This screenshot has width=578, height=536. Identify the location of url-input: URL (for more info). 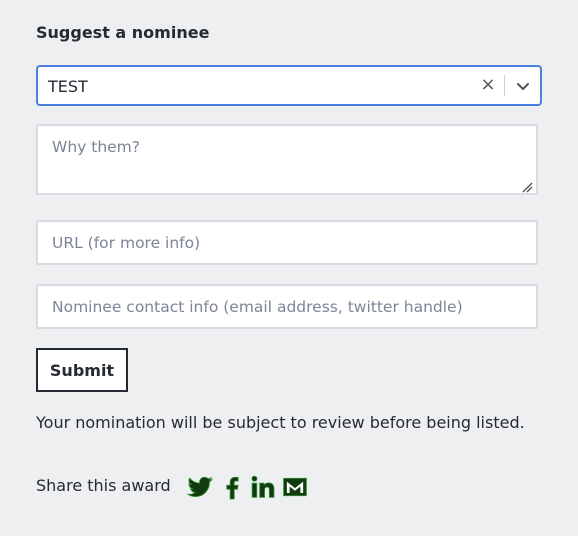
(287, 242).